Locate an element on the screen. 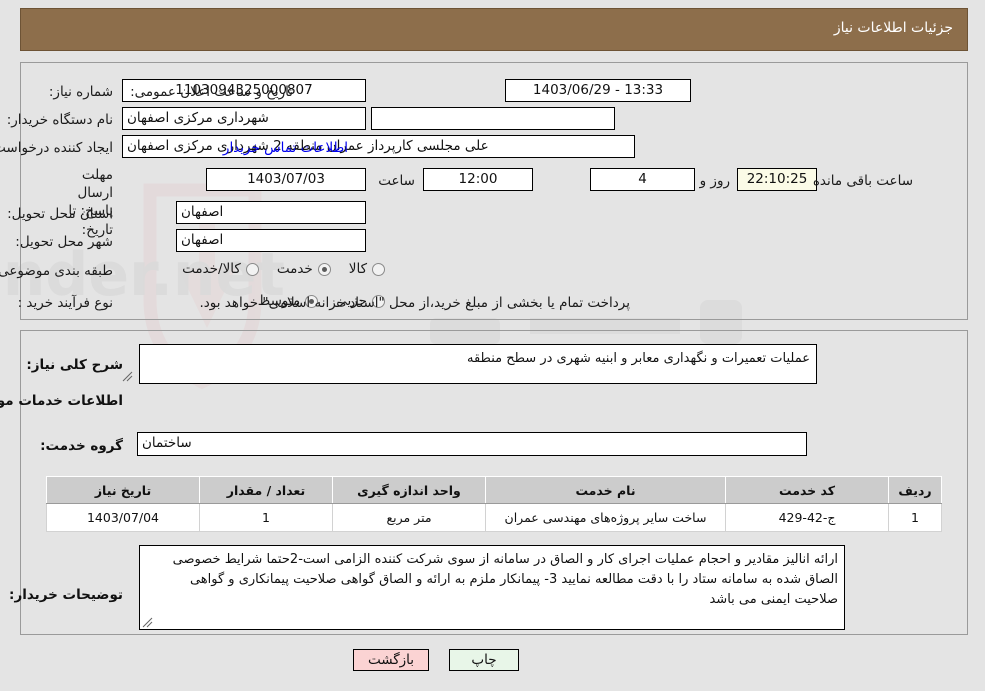 The width and height of the screenshot is (985, 691). category-radio-group: کالا خدمت کالا/خدمت is located at coordinates (274, 269).